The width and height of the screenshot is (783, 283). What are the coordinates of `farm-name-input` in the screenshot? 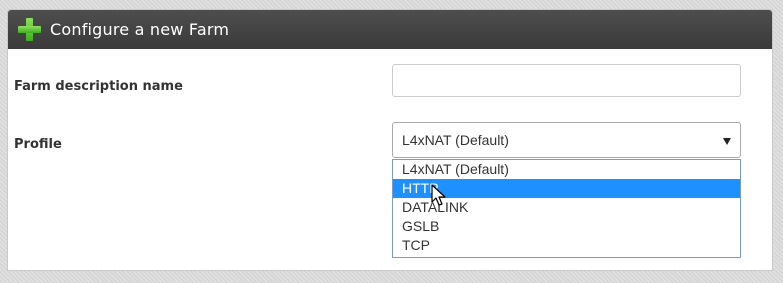 It's located at (566, 80).